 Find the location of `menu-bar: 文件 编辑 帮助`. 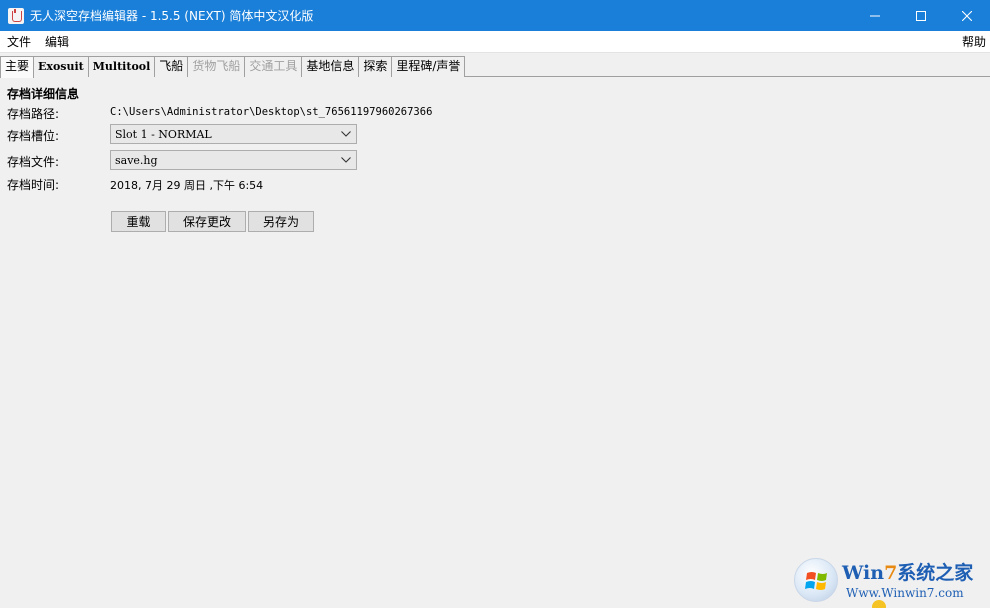

menu-bar: 文件 编辑 帮助 is located at coordinates (495, 42).